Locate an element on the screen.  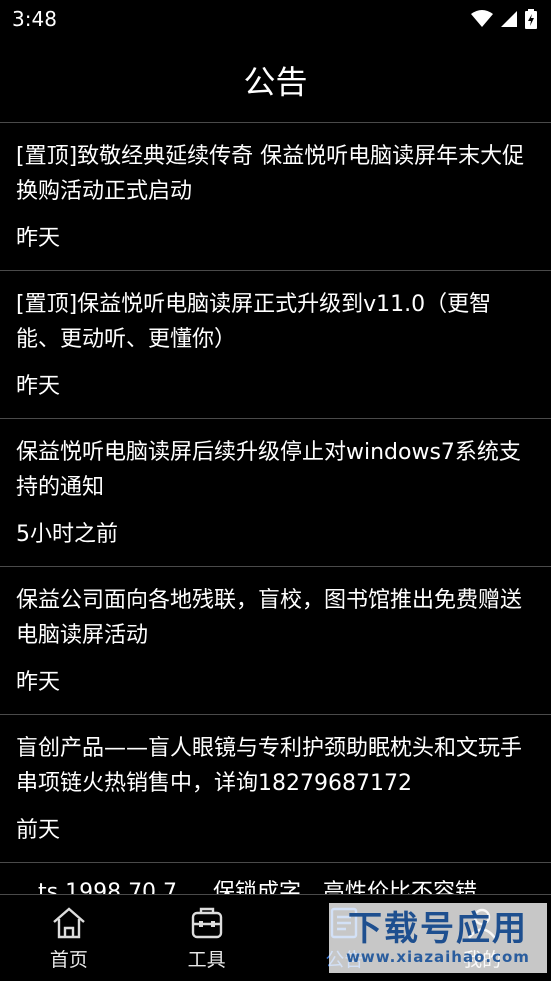
wifi-icon is located at coordinates (482, 18).